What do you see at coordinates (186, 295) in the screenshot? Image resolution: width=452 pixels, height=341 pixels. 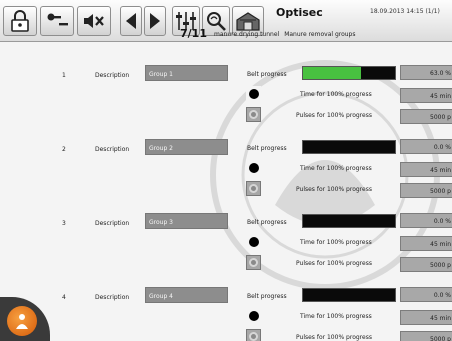 I see `description-field: Group 4` at bounding box center [186, 295].